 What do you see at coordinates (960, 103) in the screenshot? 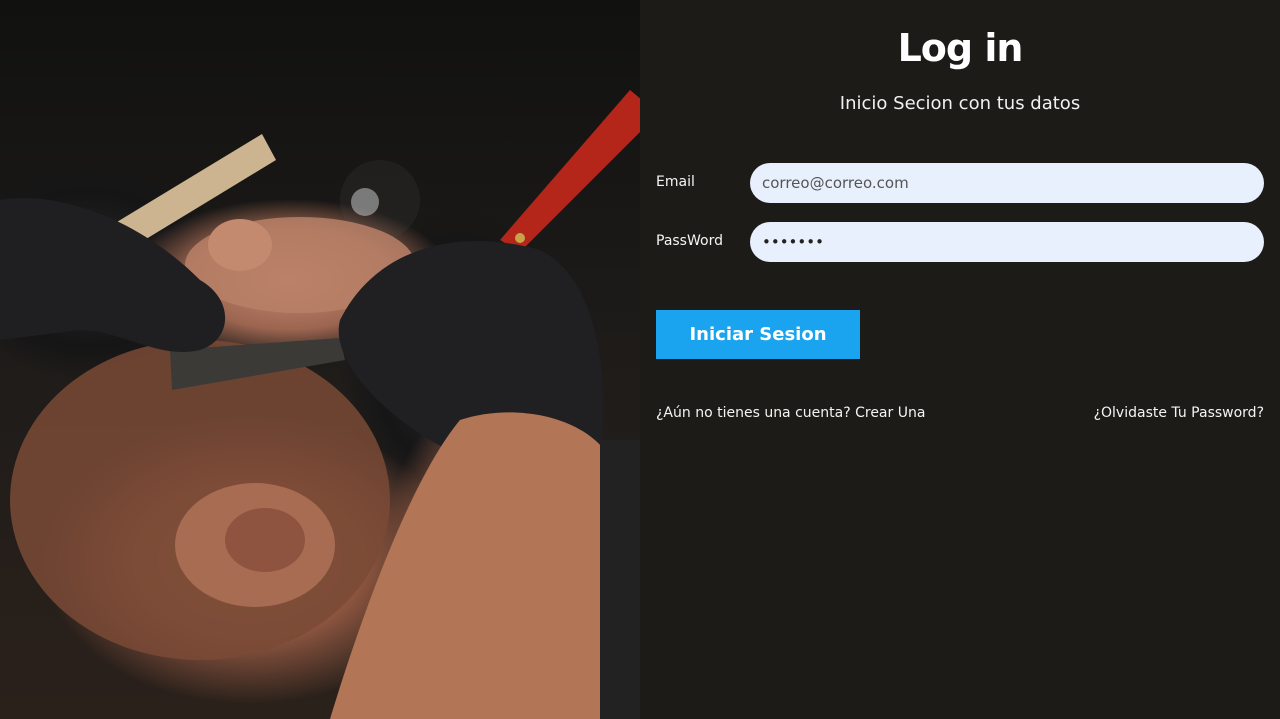
I see `page-subtitle: Inicio Secion con tus datos` at bounding box center [960, 103].